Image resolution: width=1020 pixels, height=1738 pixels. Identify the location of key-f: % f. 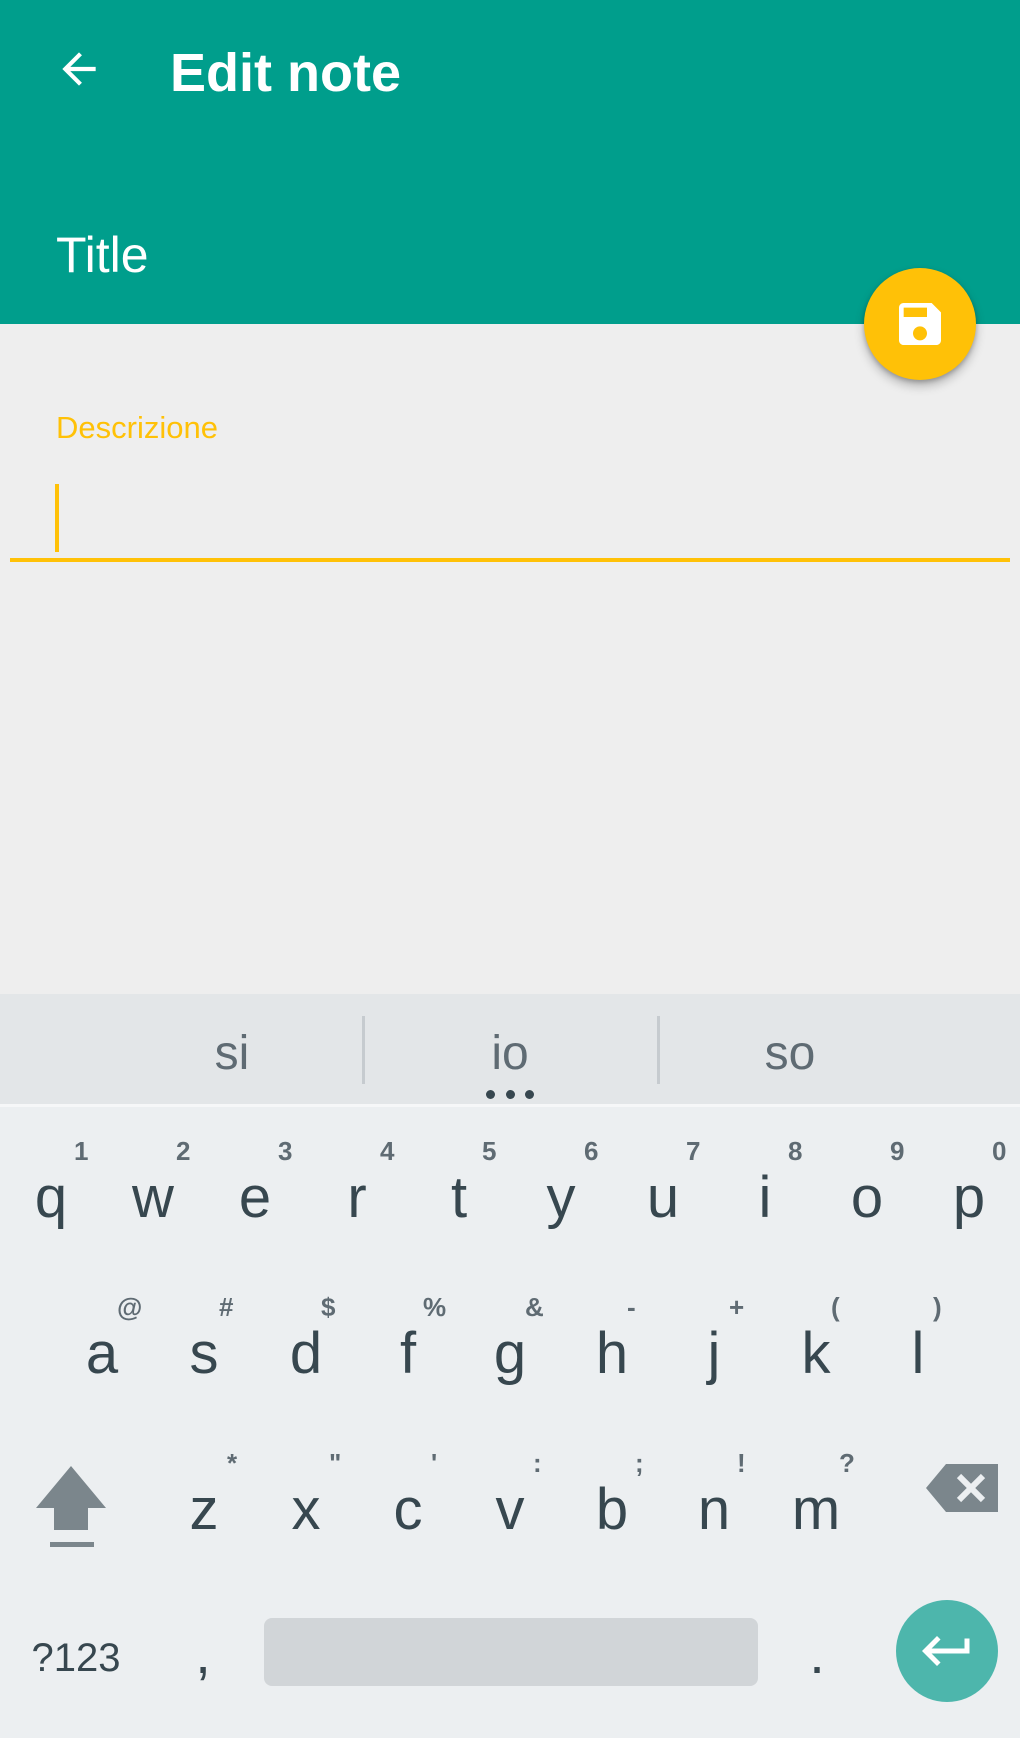
(408, 1348).